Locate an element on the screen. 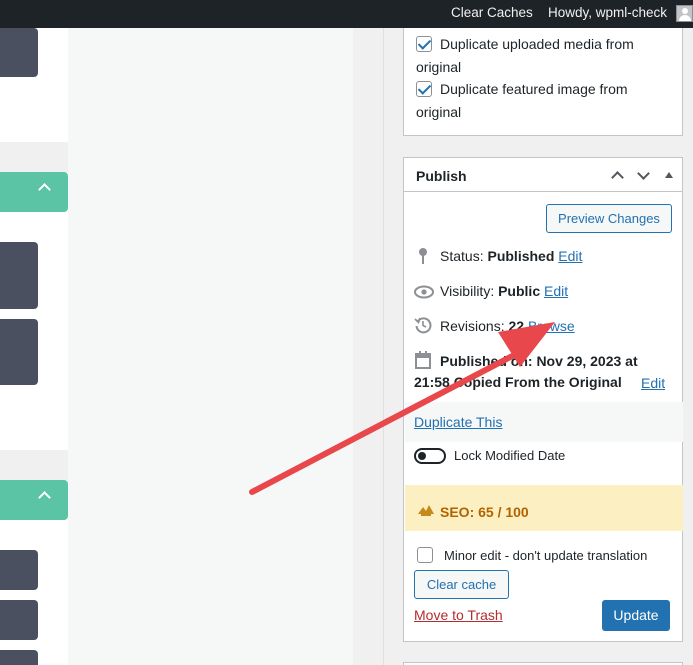 Image resolution: width=693 pixels, height=665 pixels. eye-icon is located at coordinates (424, 292).